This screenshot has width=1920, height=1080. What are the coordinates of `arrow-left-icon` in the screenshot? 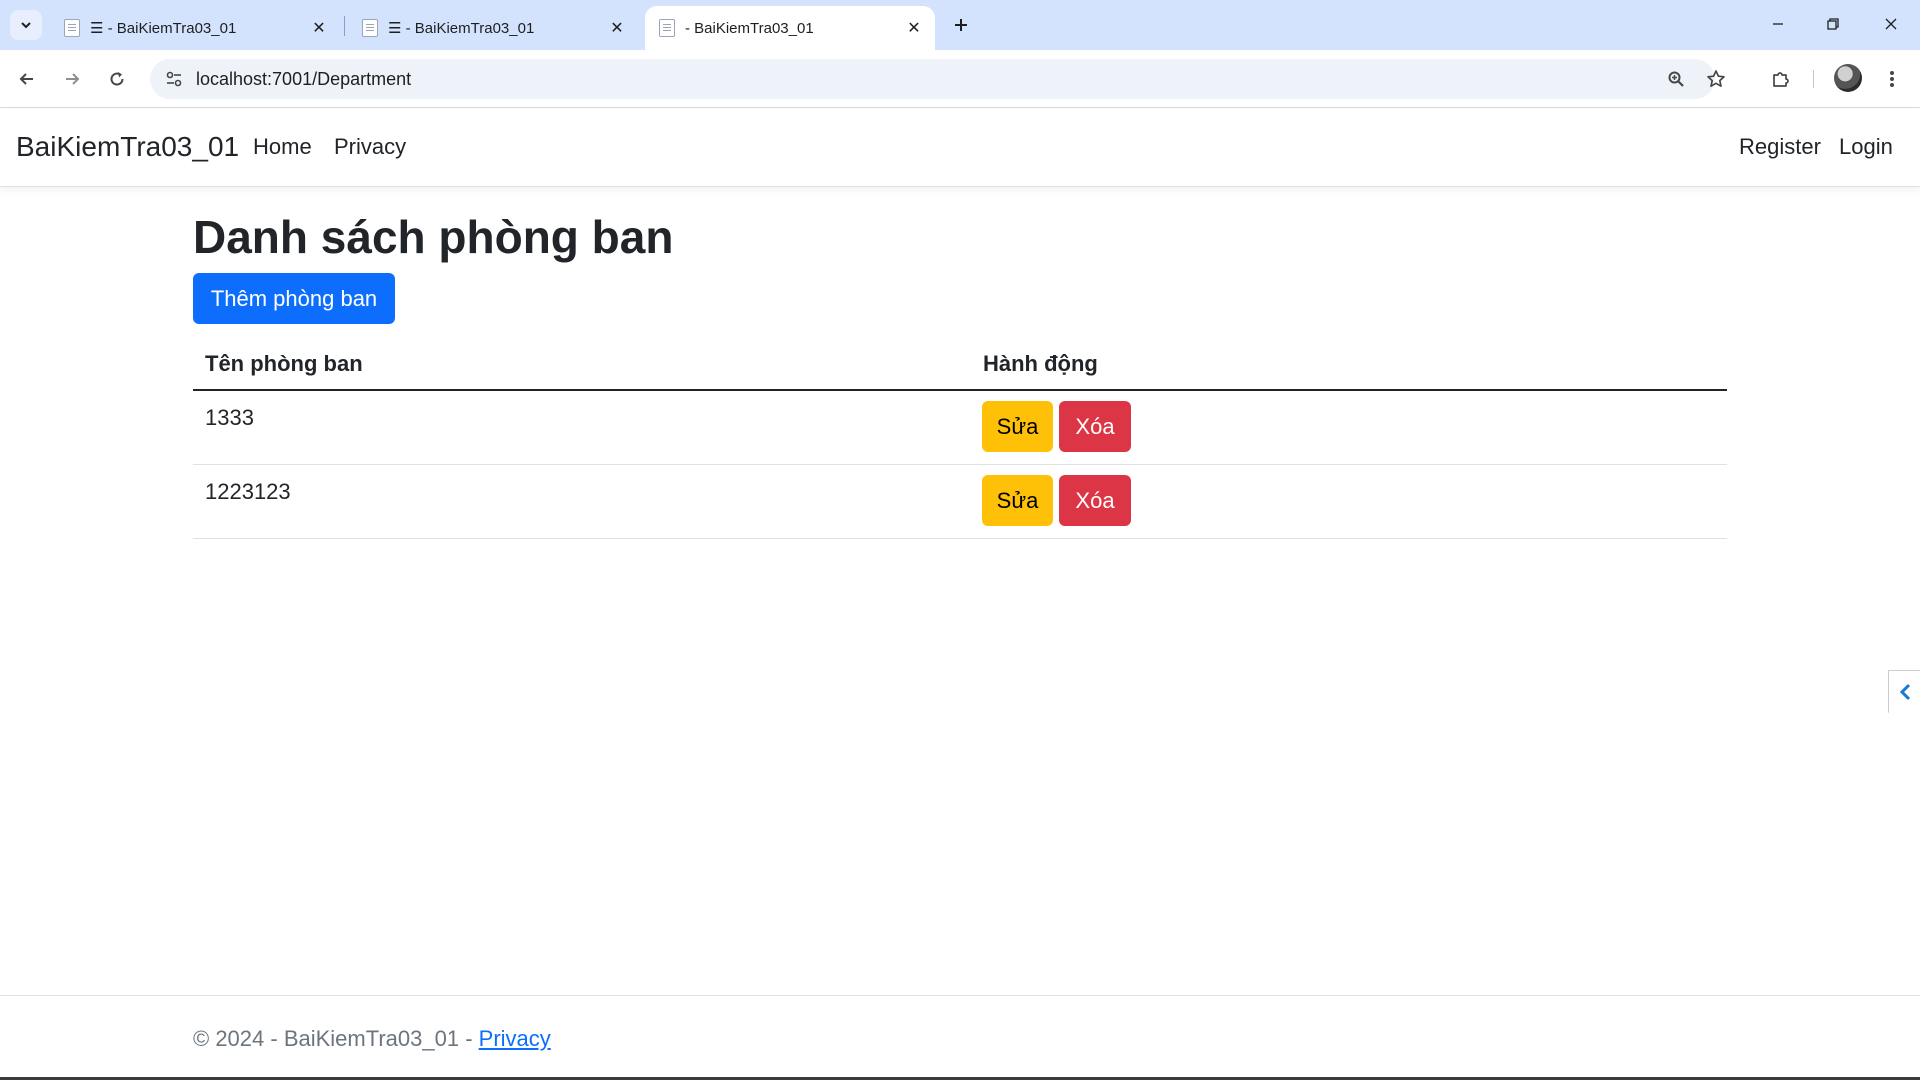 It's located at (26, 79).